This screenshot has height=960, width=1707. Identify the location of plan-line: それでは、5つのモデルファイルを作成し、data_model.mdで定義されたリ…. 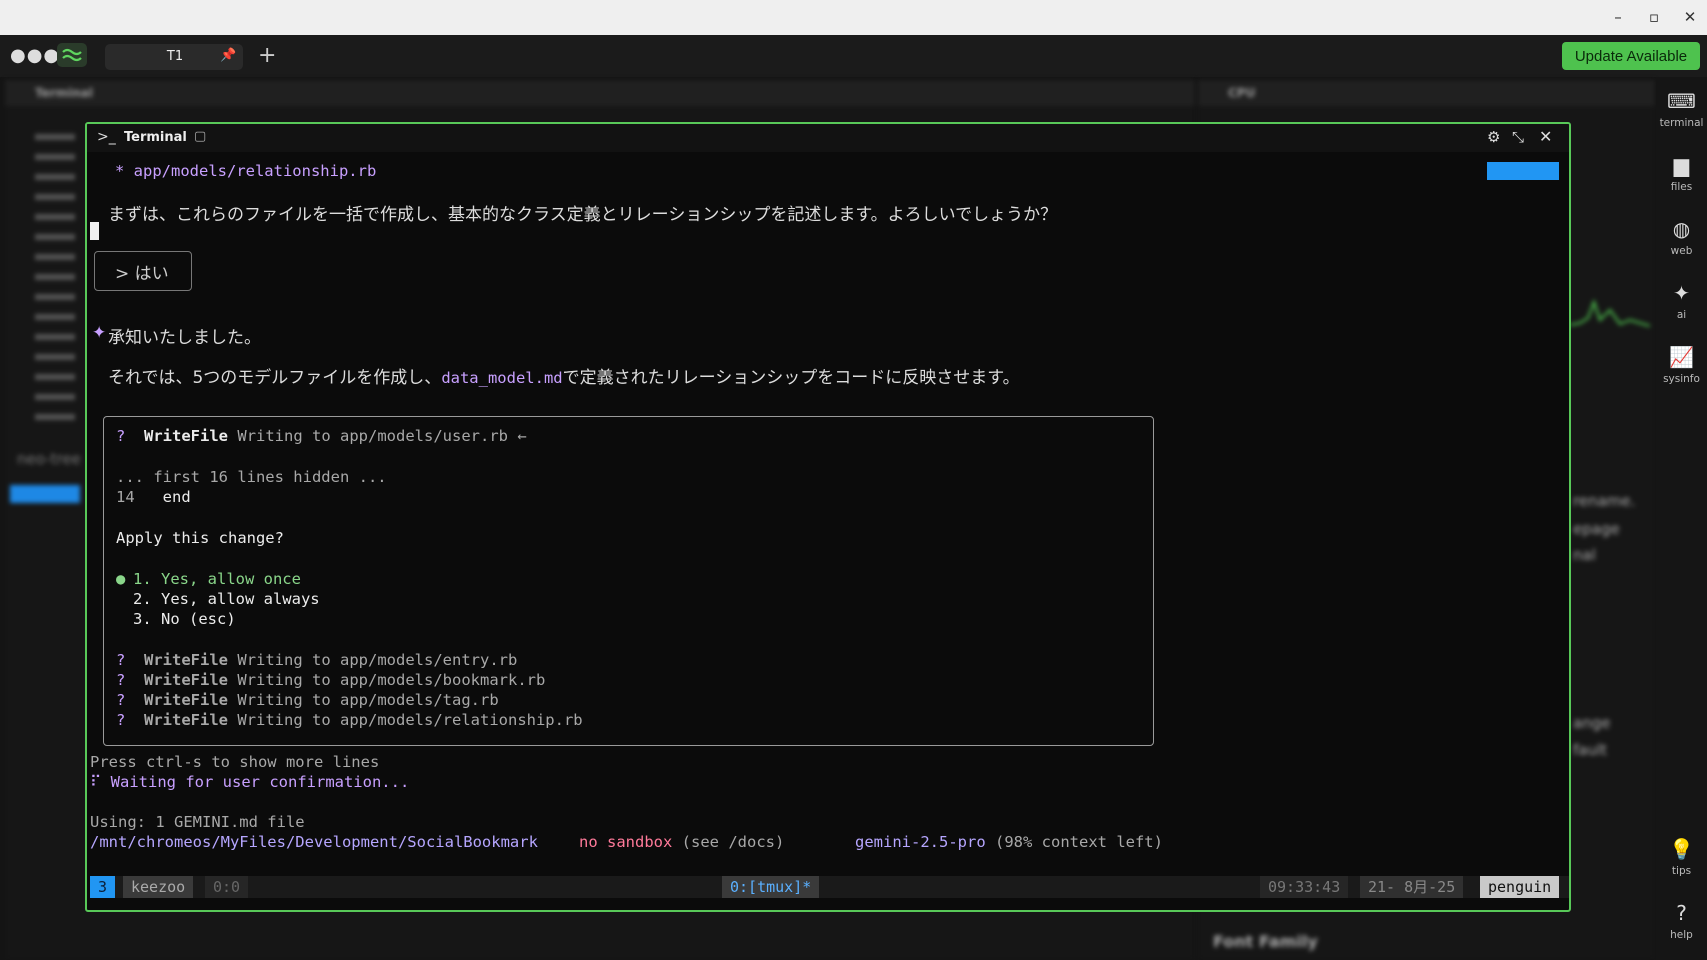
(564, 375).